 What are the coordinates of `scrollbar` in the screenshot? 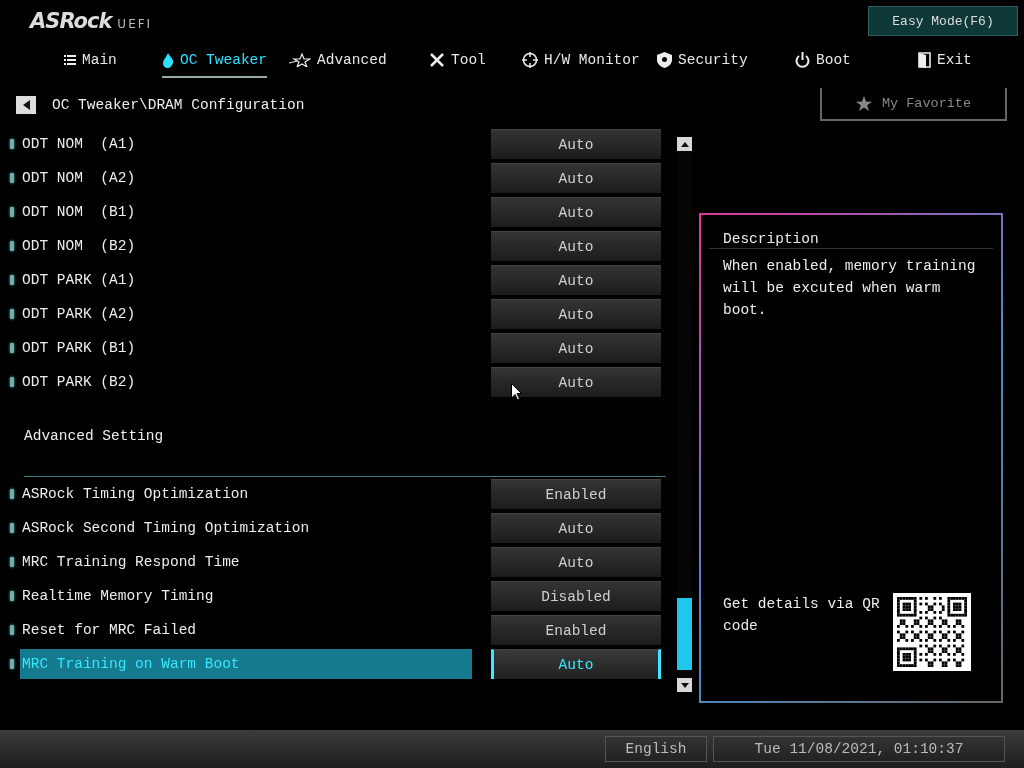 It's located at (684, 414).